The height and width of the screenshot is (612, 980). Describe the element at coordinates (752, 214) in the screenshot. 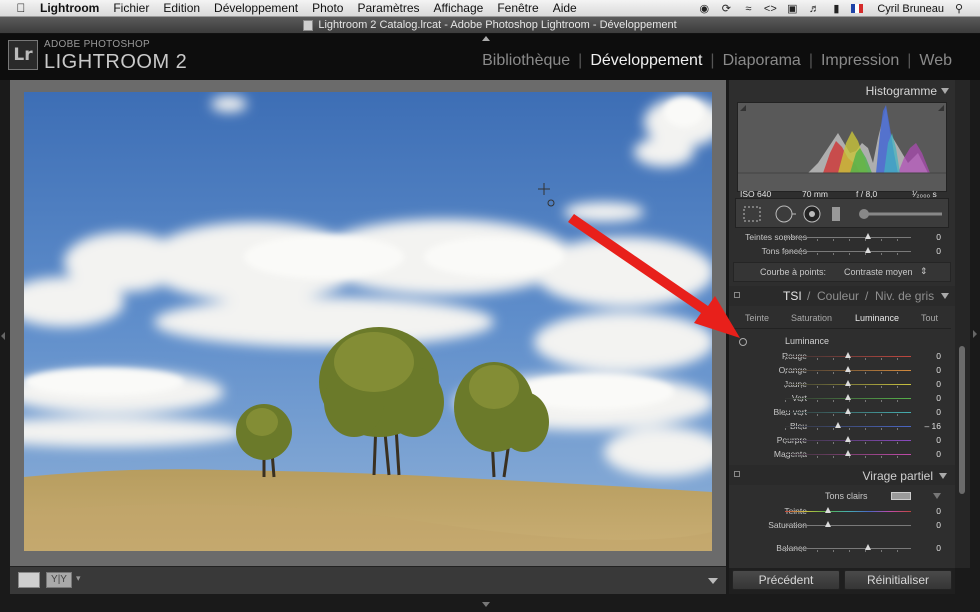

I see `crop-tool-icon` at that location.